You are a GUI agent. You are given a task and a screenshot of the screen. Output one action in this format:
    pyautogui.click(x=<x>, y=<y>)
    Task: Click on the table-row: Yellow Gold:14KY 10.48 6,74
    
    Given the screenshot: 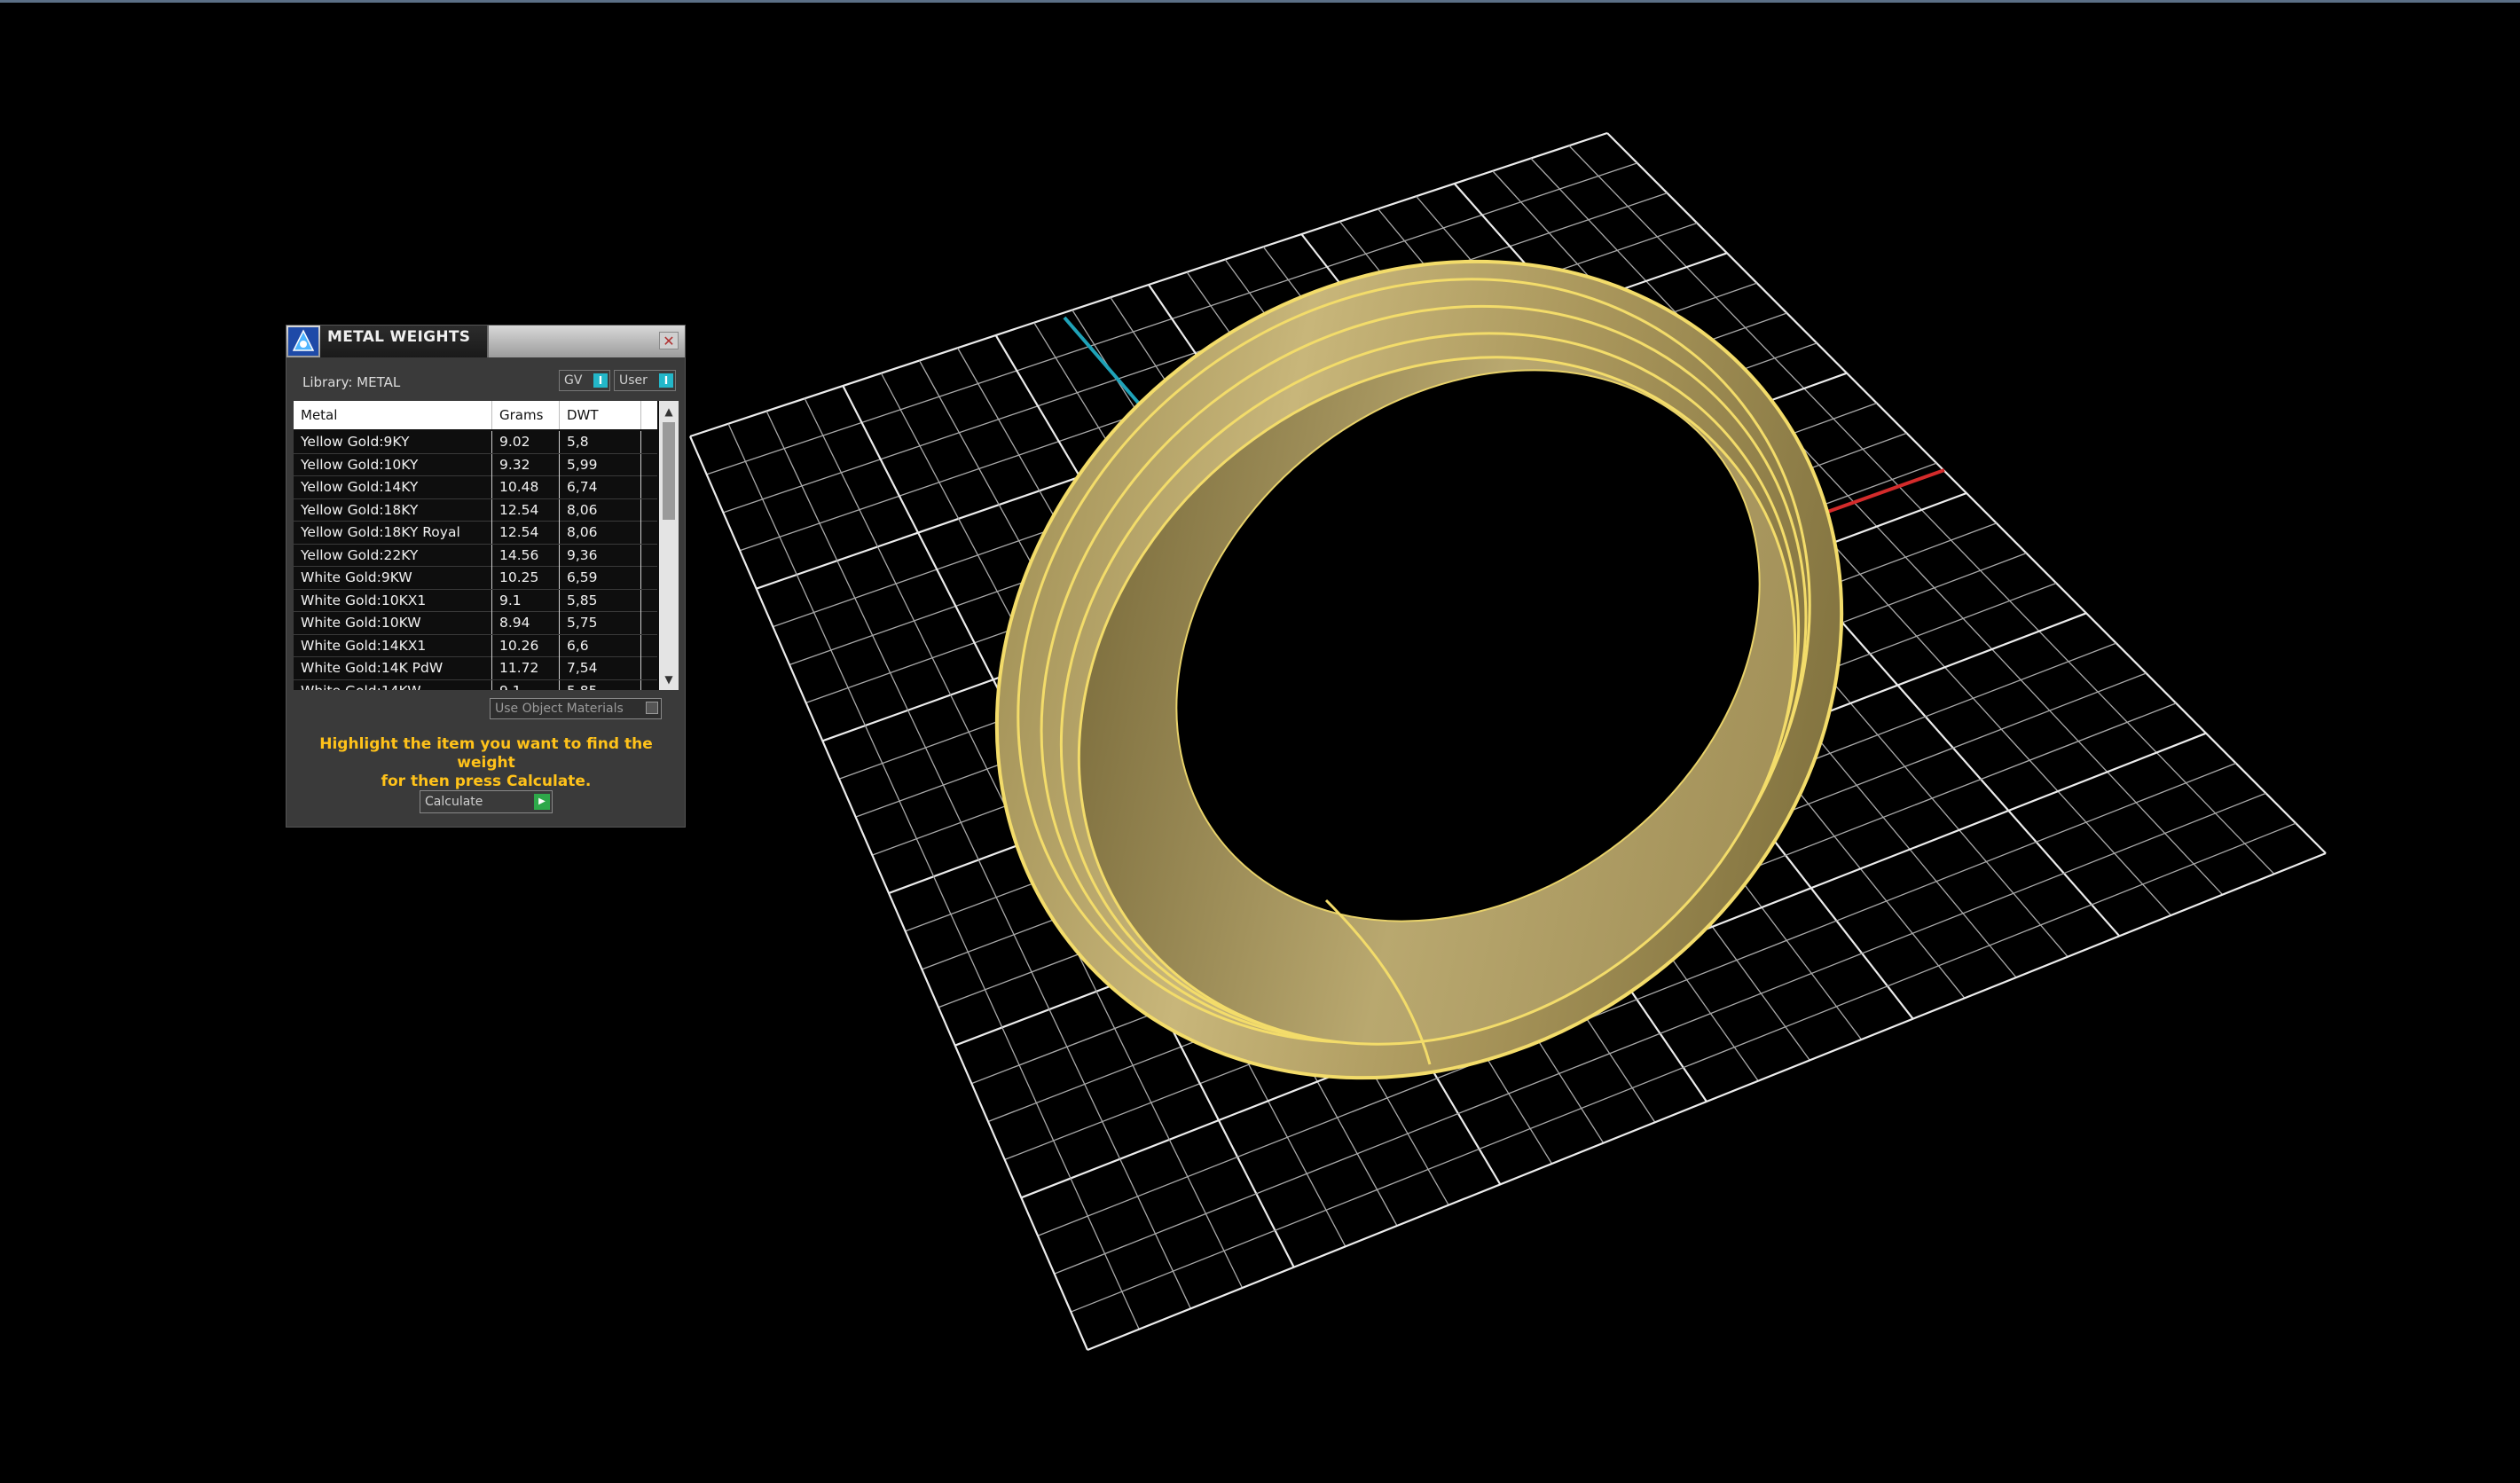 What is the action you would take?
    pyautogui.click(x=475, y=488)
    